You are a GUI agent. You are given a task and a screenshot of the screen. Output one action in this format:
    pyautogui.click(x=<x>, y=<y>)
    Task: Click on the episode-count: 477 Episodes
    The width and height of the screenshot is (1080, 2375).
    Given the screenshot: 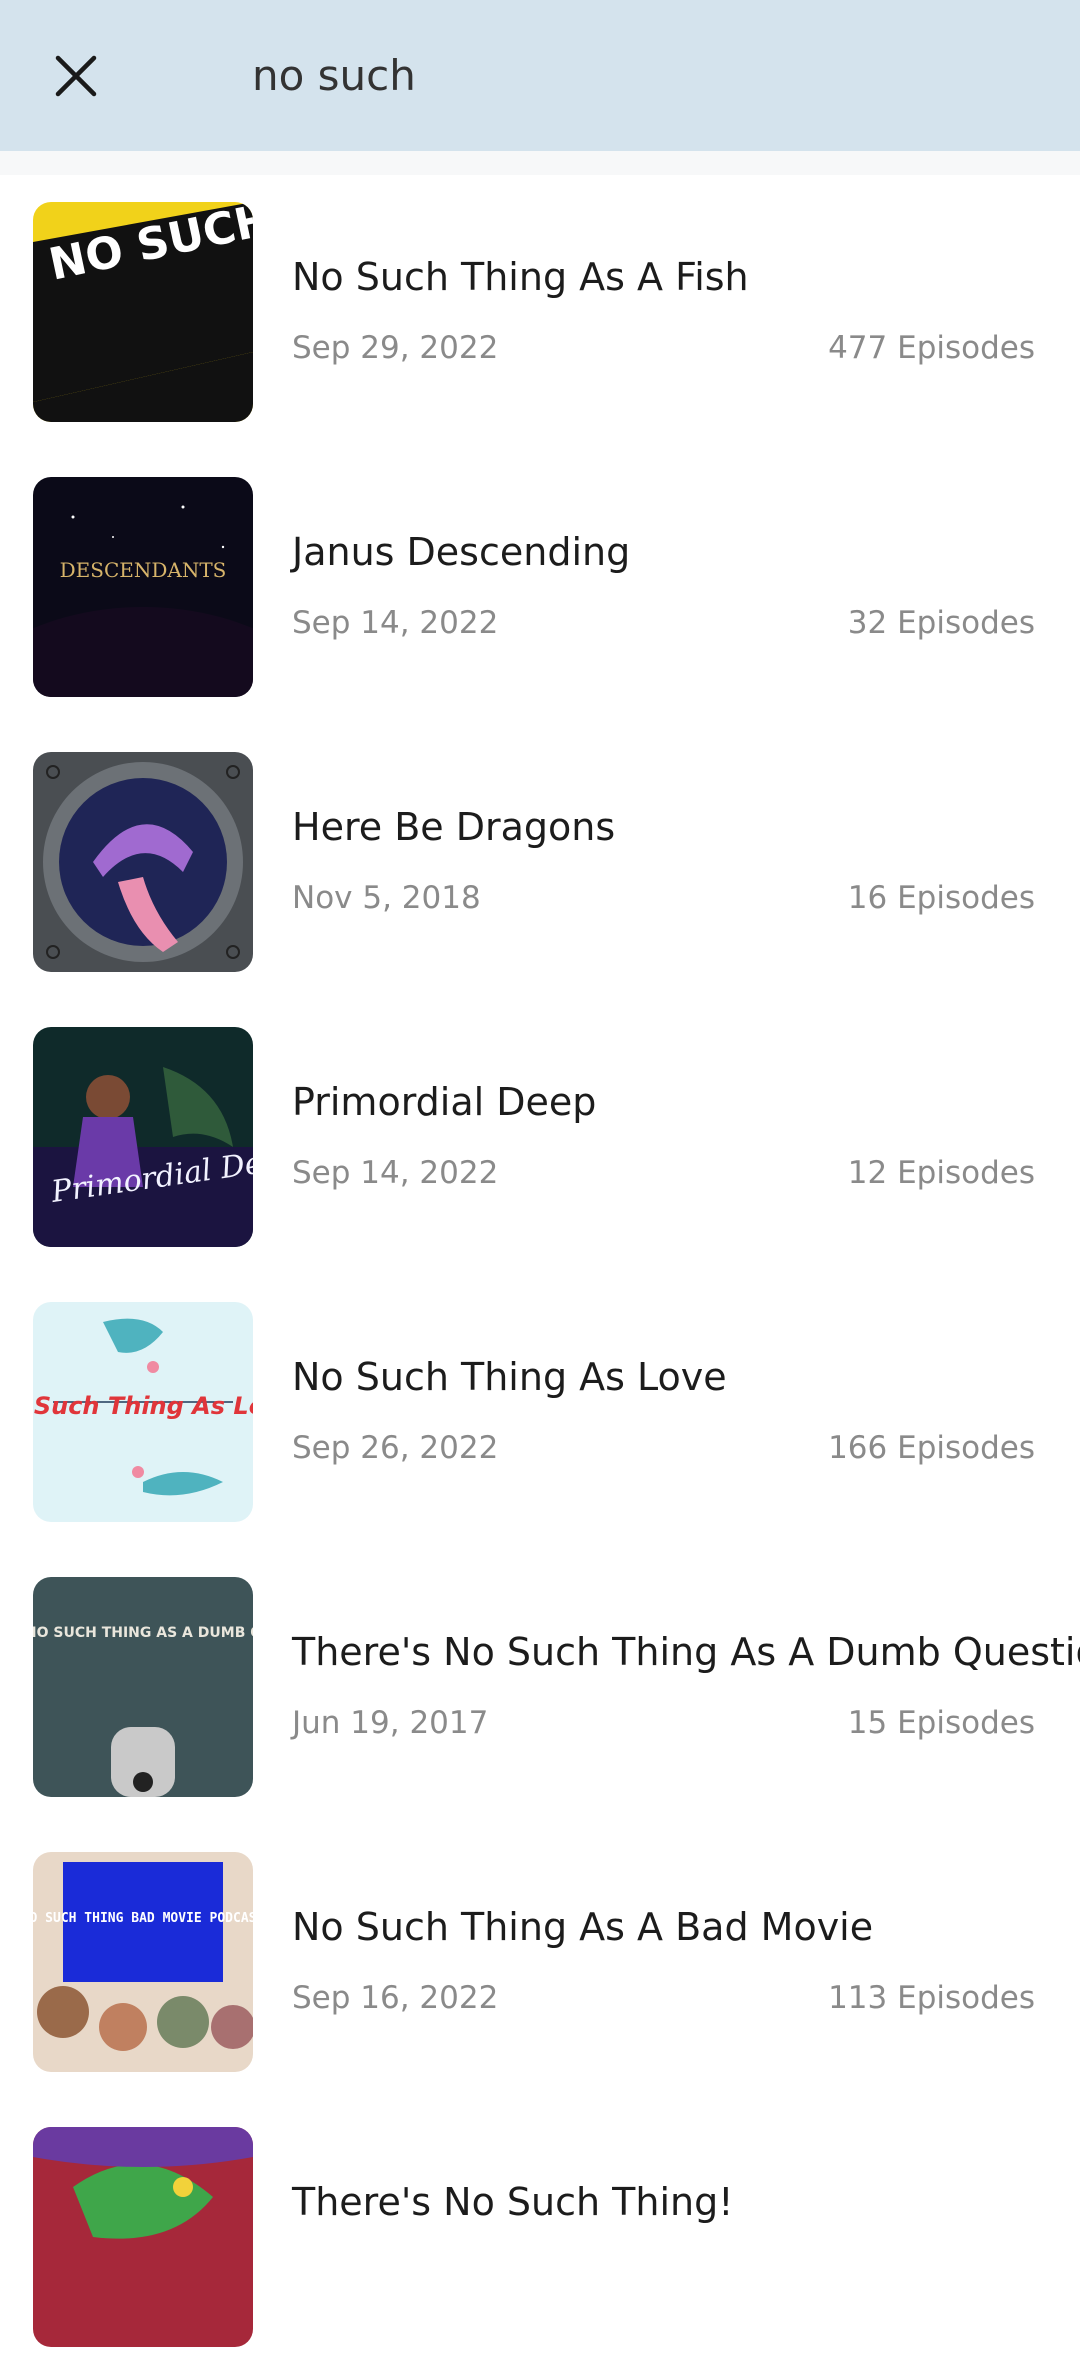 What is the action you would take?
    pyautogui.click(x=931, y=348)
    